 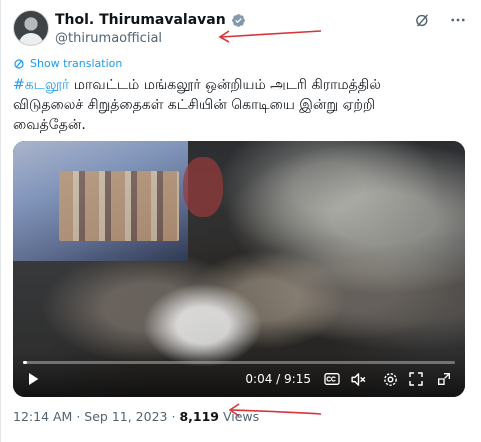 What do you see at coordinates (119, 206) in the screenshot?
I see `video-banner-faces` at bounding box center [119, 206].